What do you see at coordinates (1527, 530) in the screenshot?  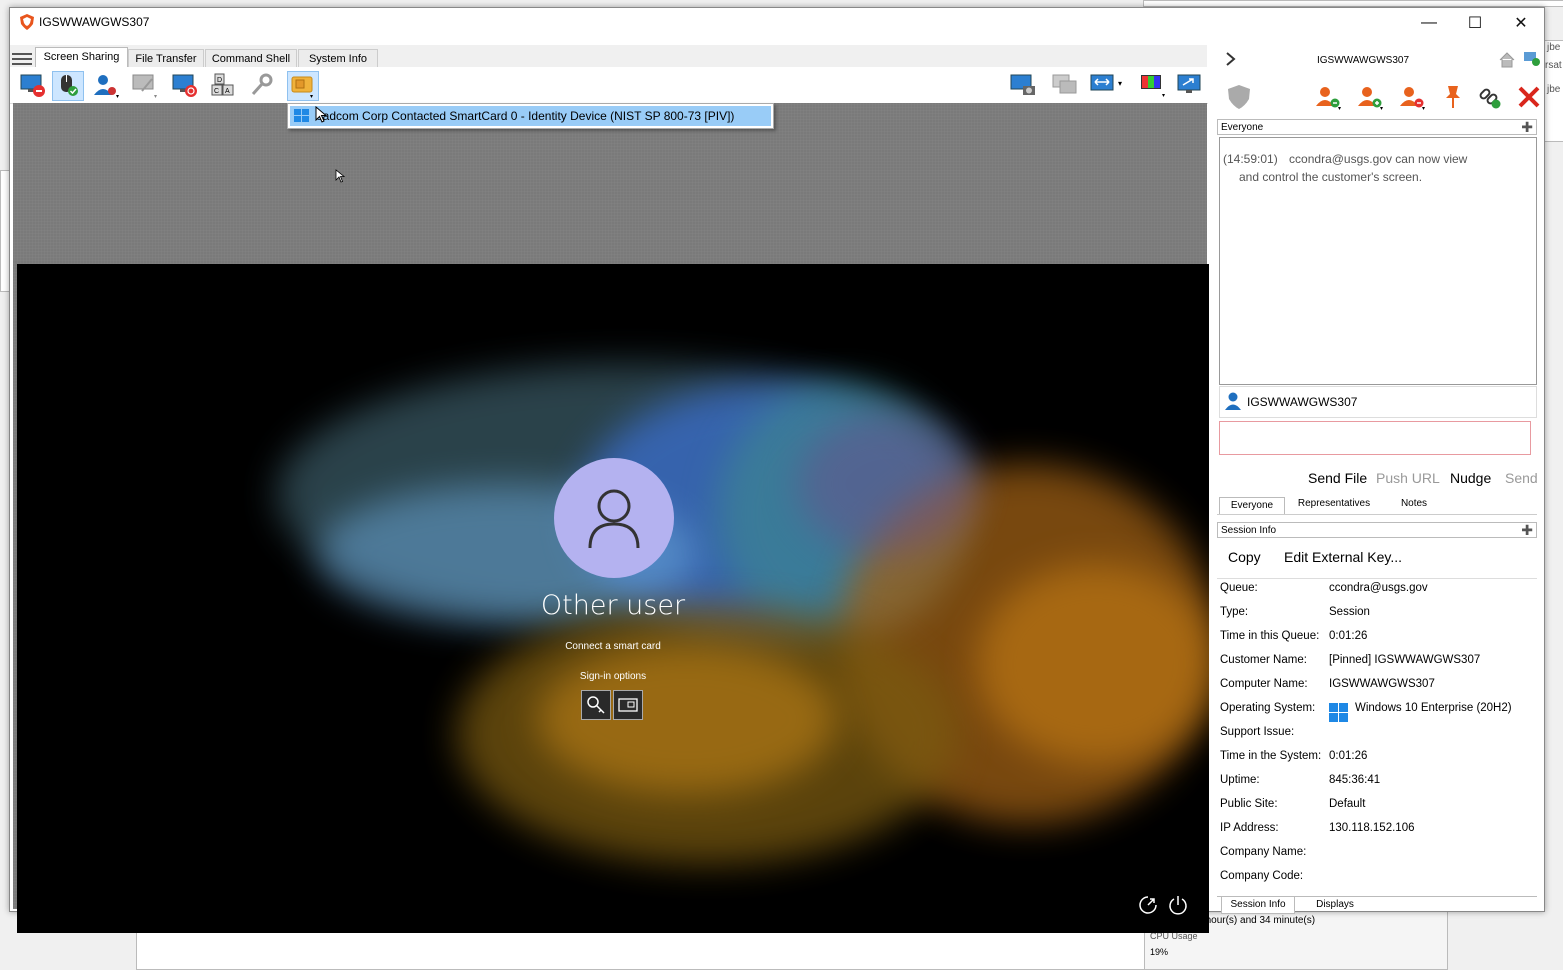 I see `session-expand-plus-icon: ✚` at bounding box center [1527, 530].